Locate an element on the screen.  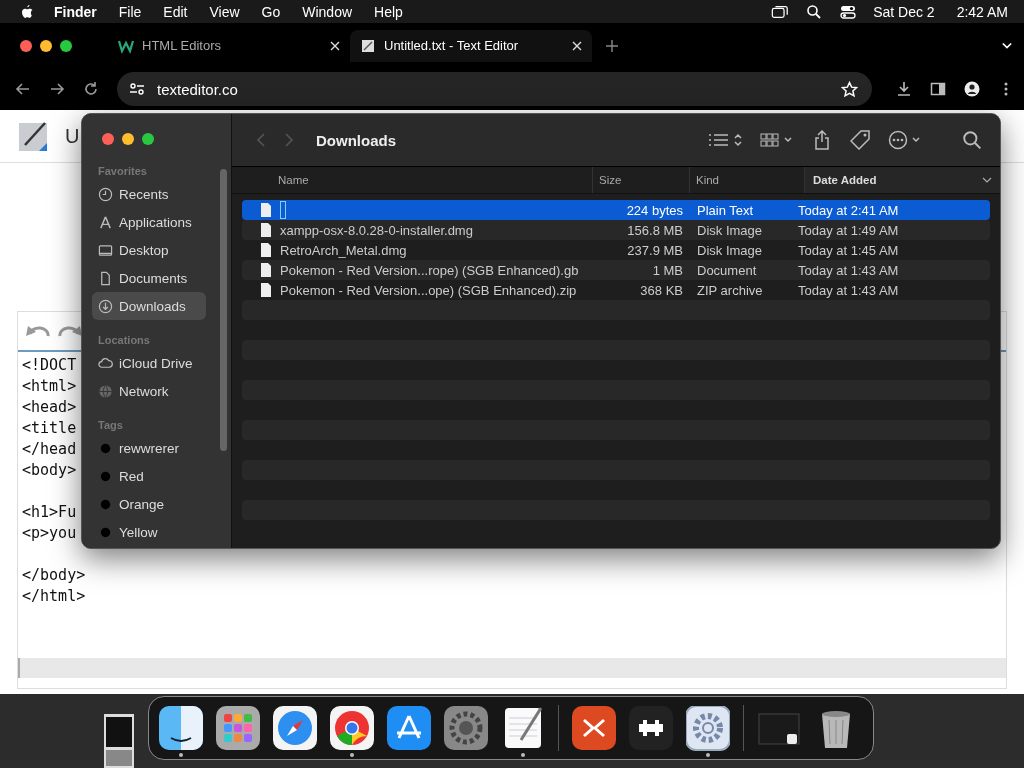
gear-icon is located at coordinates (708, 731).